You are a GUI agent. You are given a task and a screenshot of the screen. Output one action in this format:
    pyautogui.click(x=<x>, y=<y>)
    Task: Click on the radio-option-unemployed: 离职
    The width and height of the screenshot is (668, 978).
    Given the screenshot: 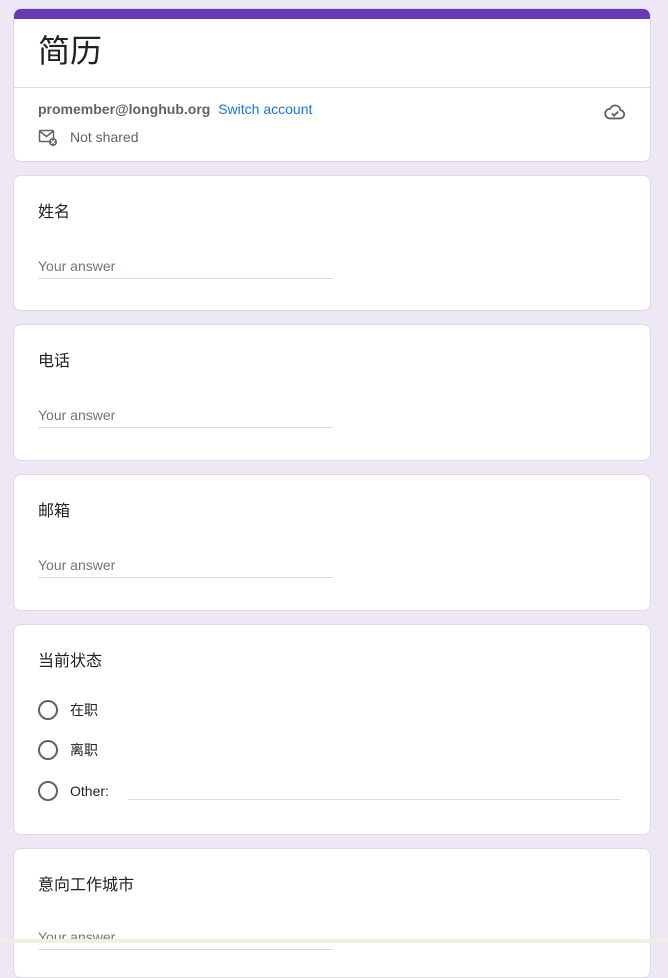 What is the action you would take?
    pyautogui.click(x=68, y=750)
    